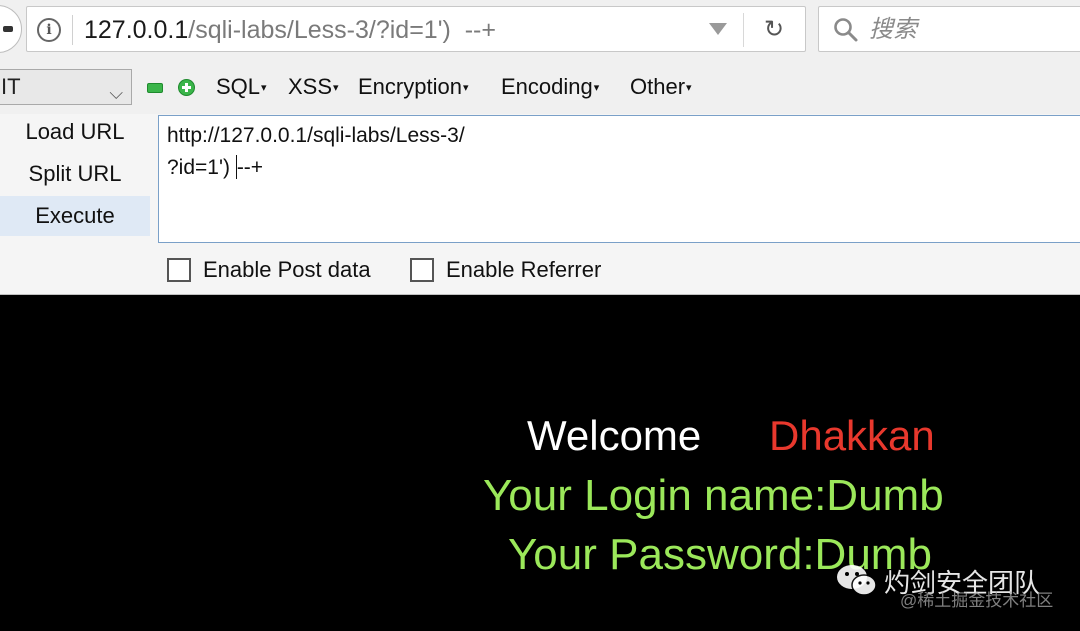 Image resolution: width=1080 pixels, height=631 pixels. I want to click on url-line: ?id=1') --+, so click(623, 168).